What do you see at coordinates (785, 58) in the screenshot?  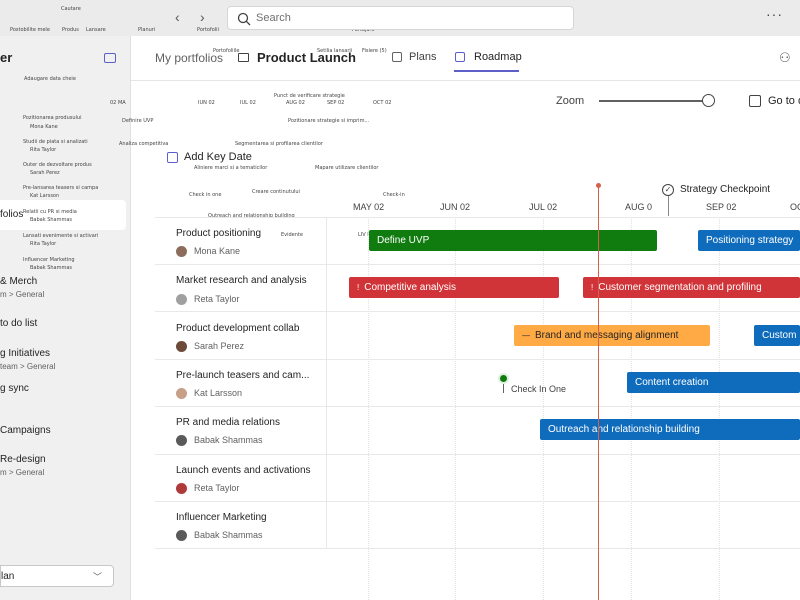 I see `people-icon: ⚇` at bounding box center [785, 58].